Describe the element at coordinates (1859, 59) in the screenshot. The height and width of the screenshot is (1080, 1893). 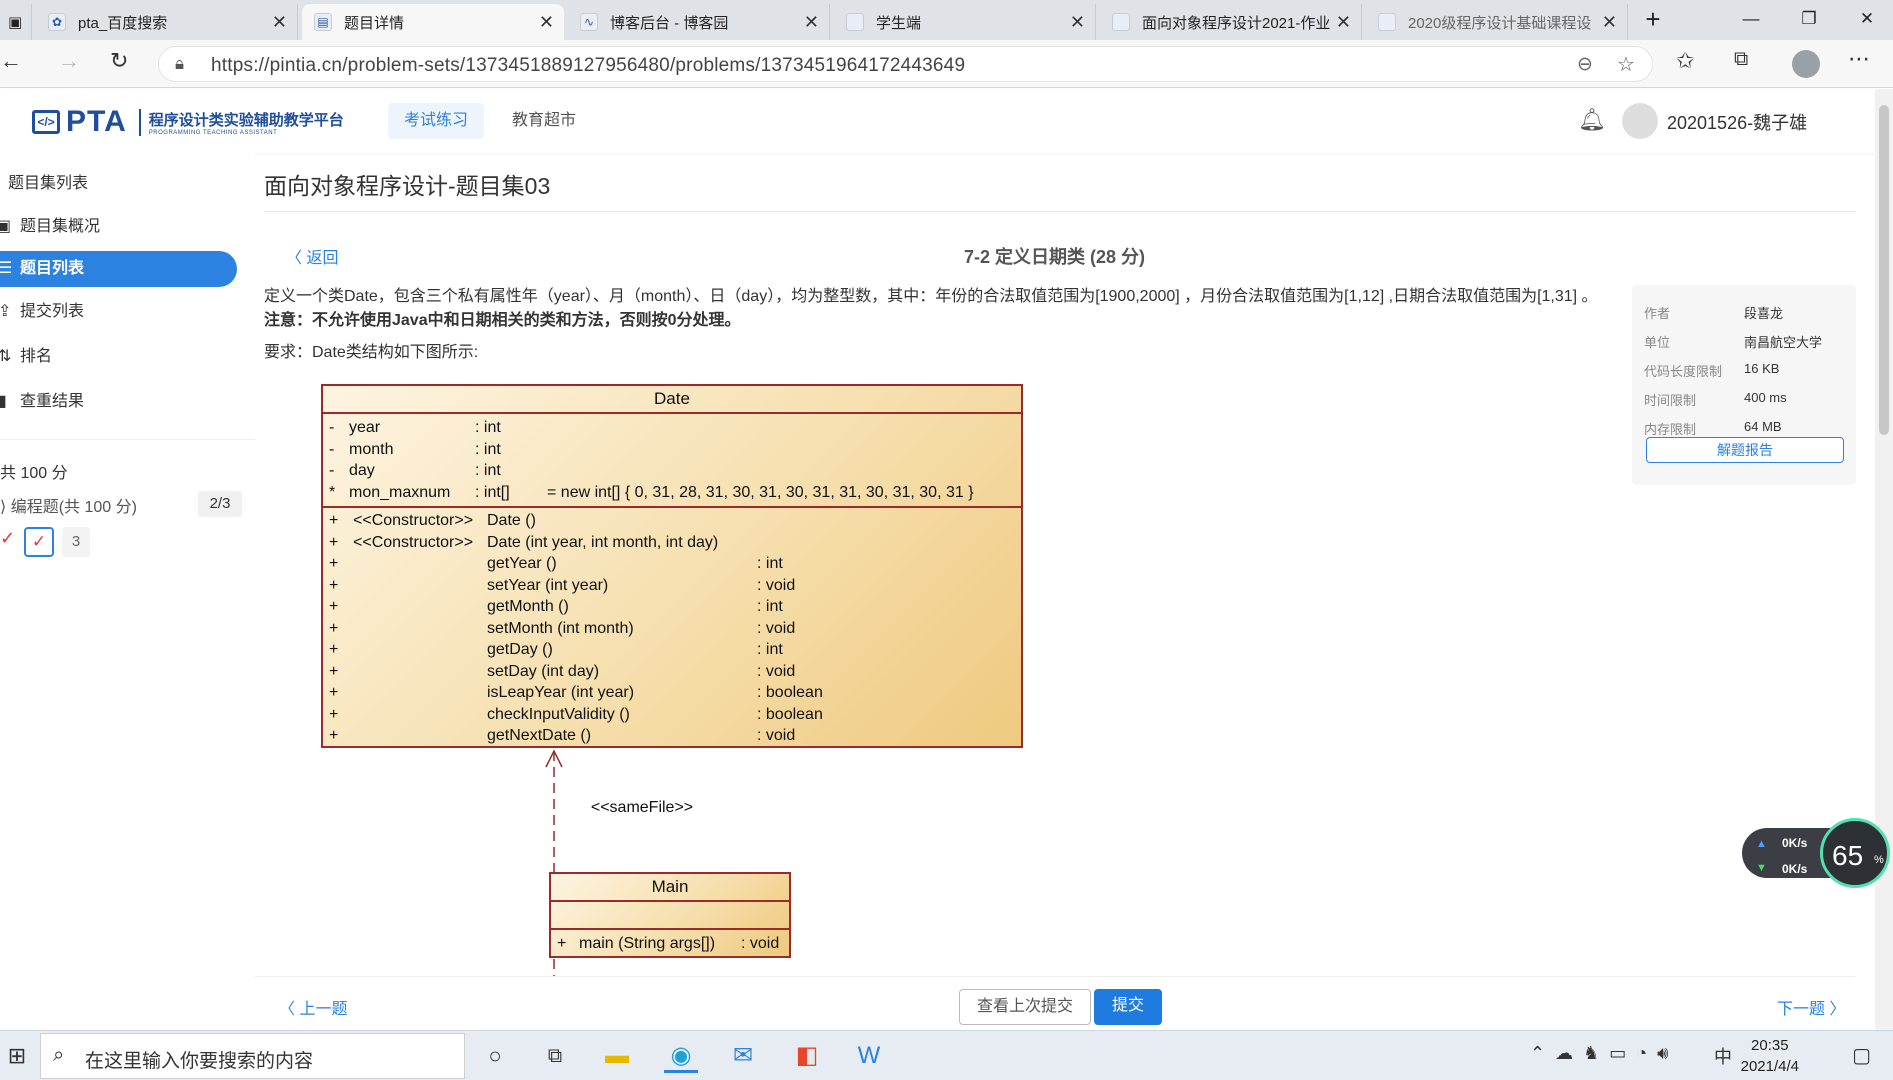
I see `more-menu-icon: ⋯` at that location.